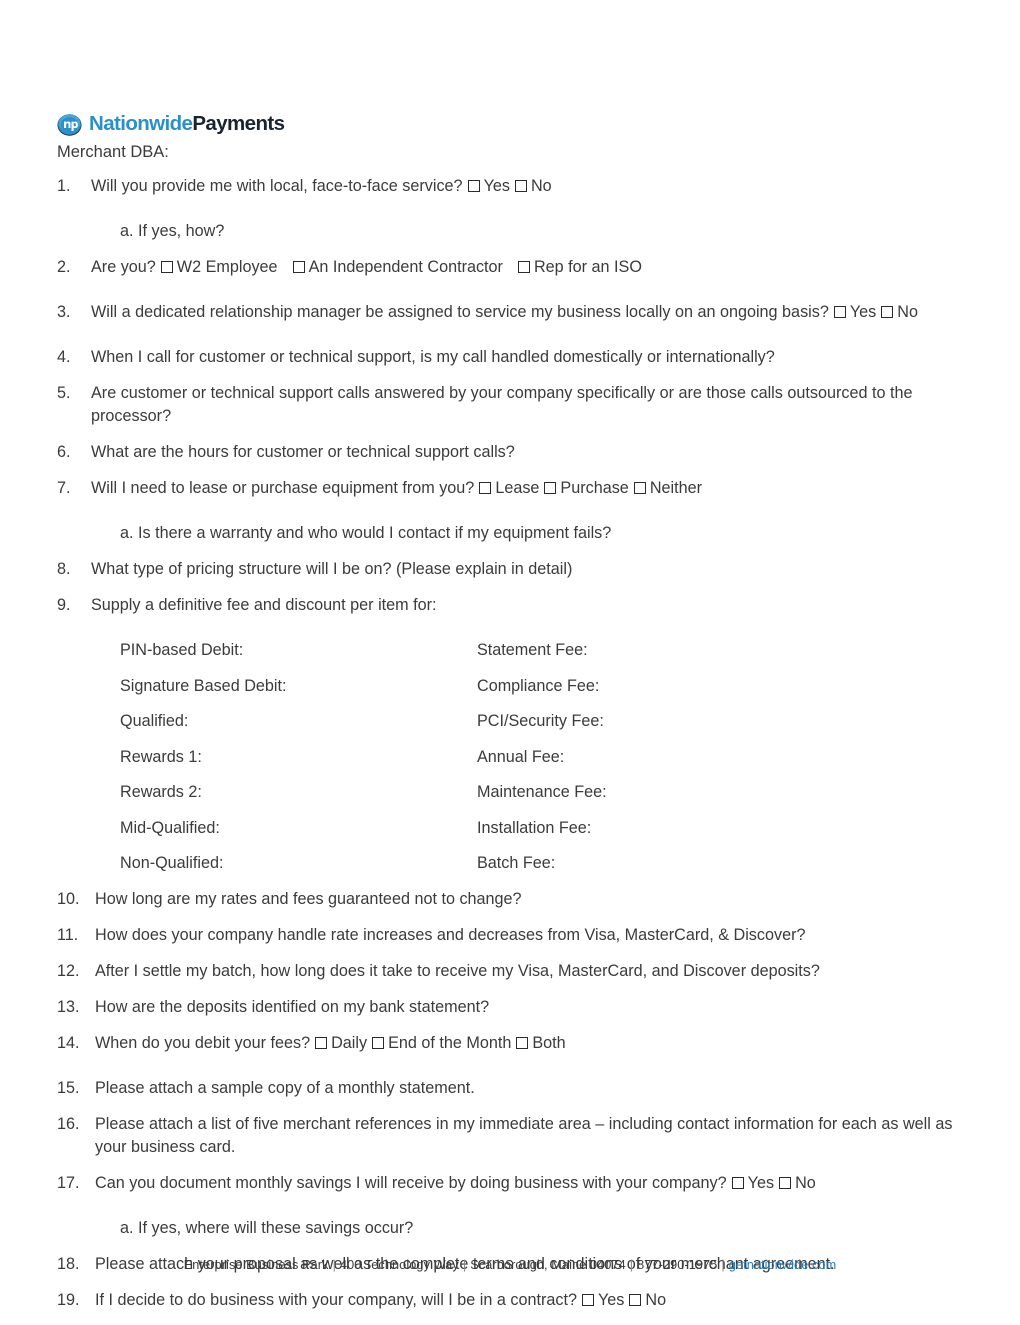 The width and height of the screenshot is (1020, 1325). I want to click on fee-row: Signature Based Debit: Compliance Fee:, so click(509, 686).